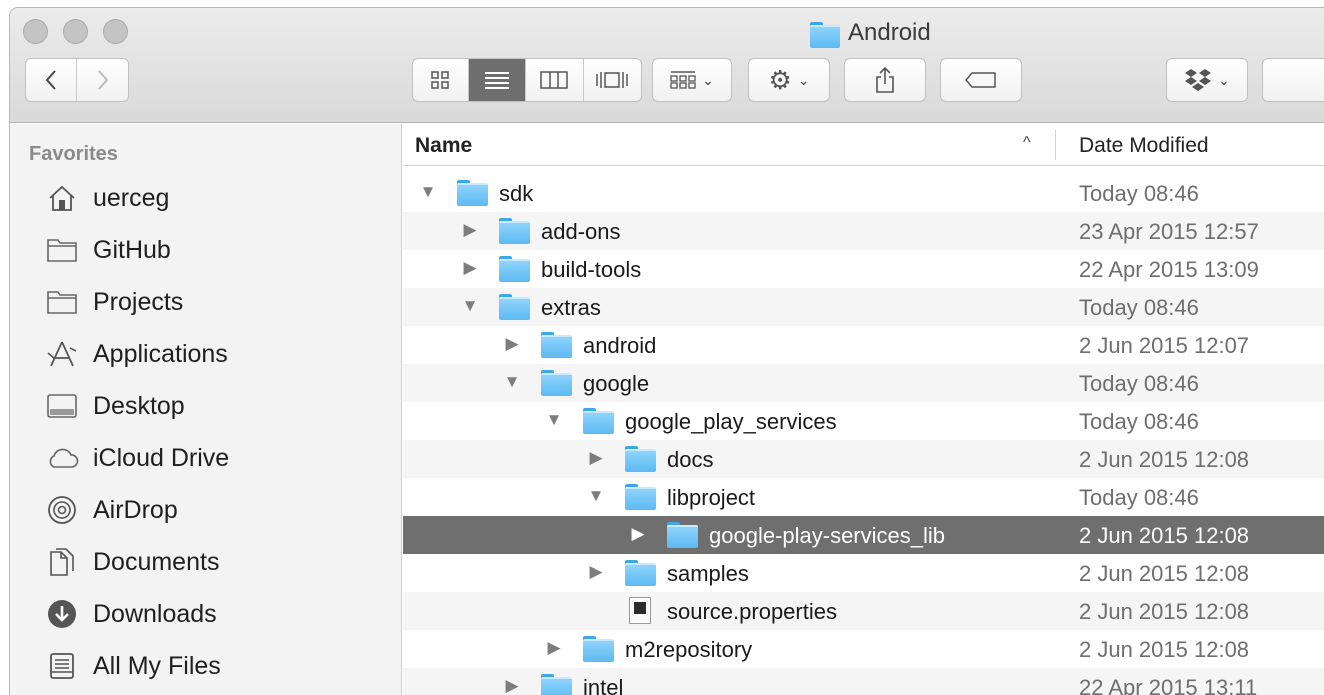 The image size is (1324, 695). Describe the element at coordinates (620, 345) in the screenshot. I see `file-name: android` at that location.